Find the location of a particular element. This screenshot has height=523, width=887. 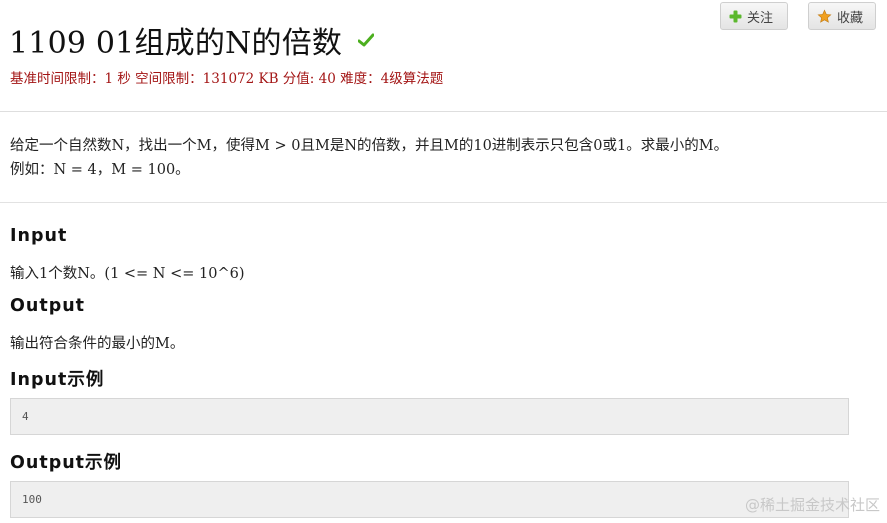

watermark: @稀土掘金技术社区 is located at coordinates (812, 505).